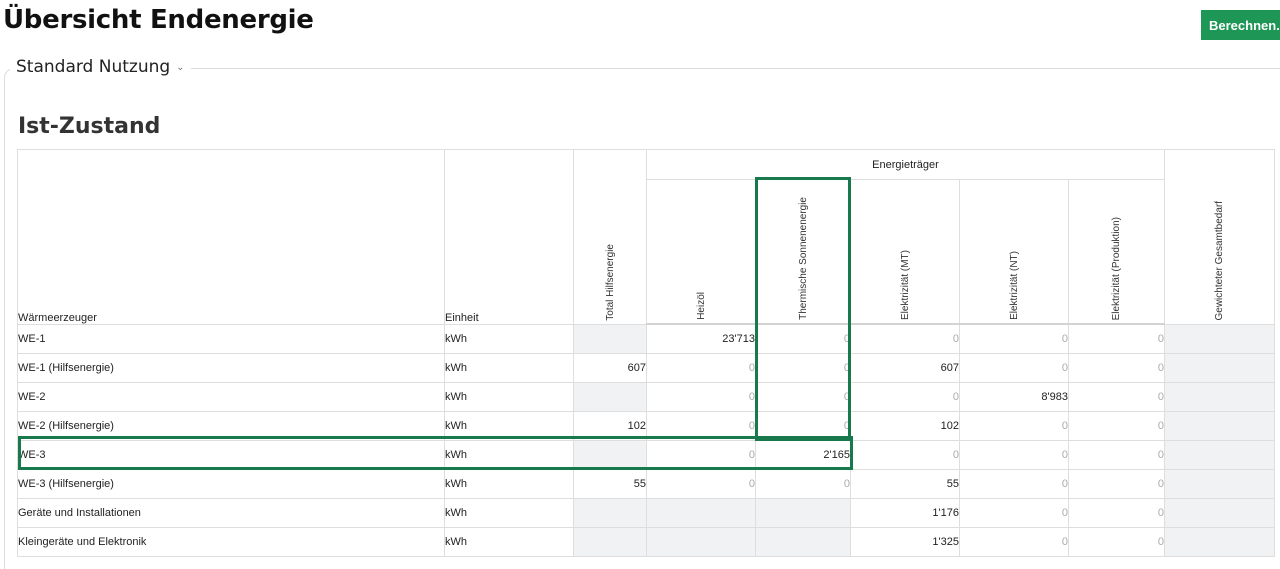 The width and height of the screenshot is (1280, 569). Describe the element at coordinates (905, 368) in the screenshot. I see `cell-mt: 607` at that location.